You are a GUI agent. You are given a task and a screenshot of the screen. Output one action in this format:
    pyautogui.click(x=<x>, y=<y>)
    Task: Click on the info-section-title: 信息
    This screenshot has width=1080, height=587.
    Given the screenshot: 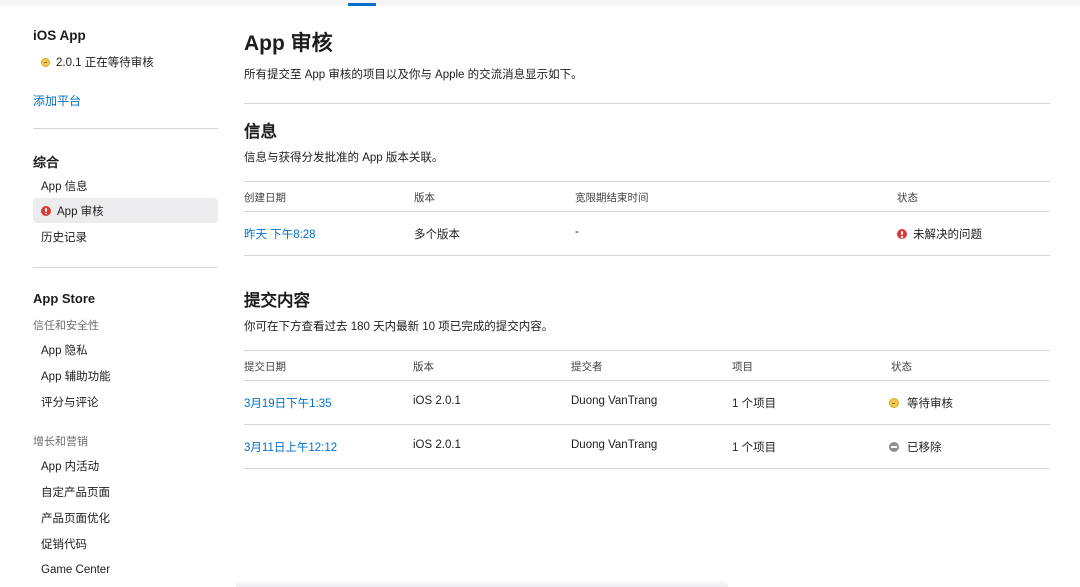 What is the action you would take?
    pyautogui.click(x=260, y=132)
    